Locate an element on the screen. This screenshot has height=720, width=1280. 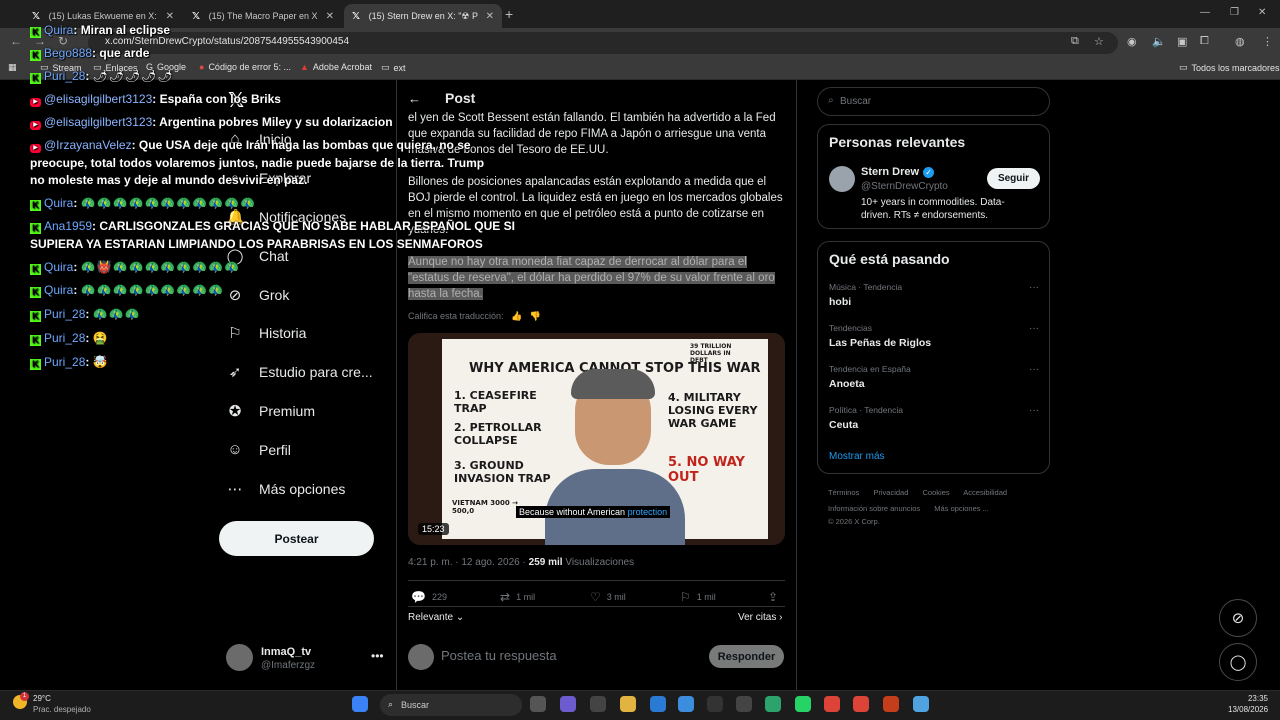
file-explorer-icon is located at coordinates (628, 704).